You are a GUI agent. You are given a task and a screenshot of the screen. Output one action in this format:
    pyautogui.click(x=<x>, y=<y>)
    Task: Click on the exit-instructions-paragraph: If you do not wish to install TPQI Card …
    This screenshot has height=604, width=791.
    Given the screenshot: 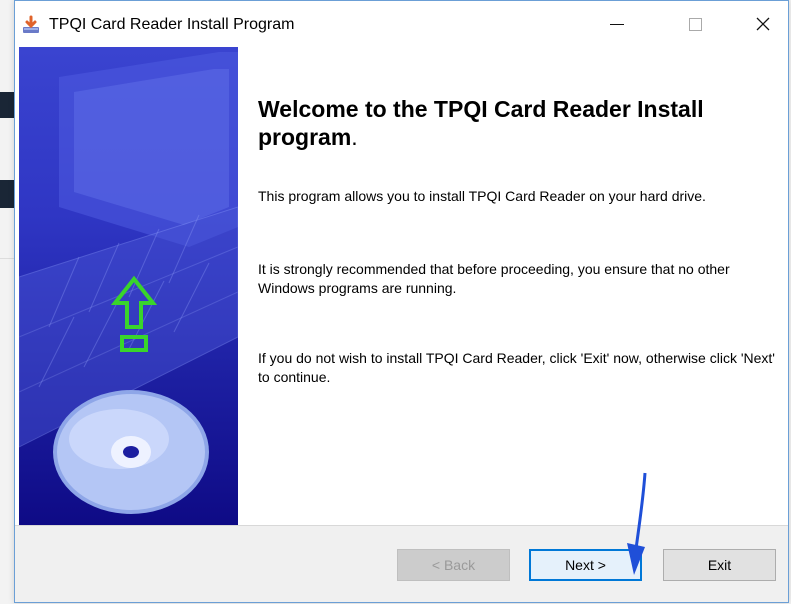 What is the action you would take?
    pyautogui.click(x=516, y=367)
    